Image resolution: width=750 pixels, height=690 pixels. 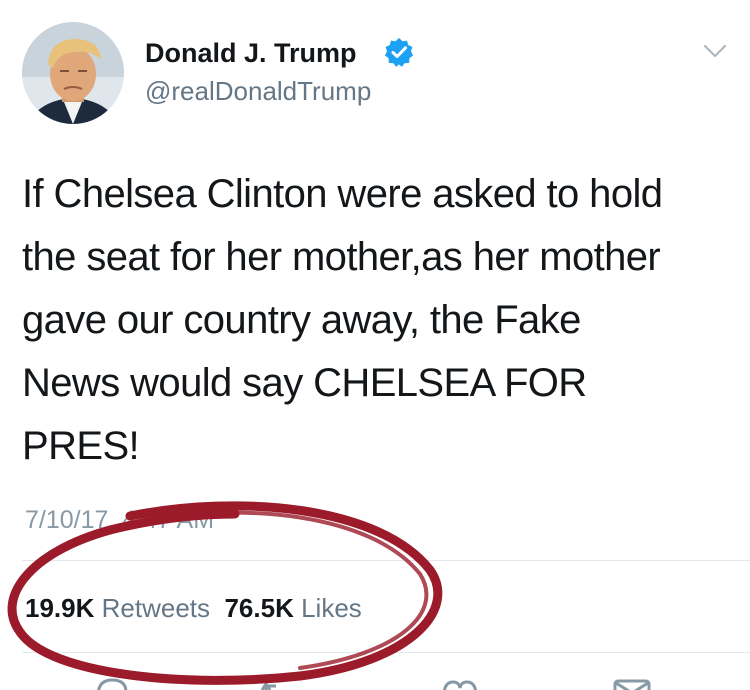 What do you see at coordinates (73, 73) in the screenshot?
I see `avatar` at bounding box center [73, 73].